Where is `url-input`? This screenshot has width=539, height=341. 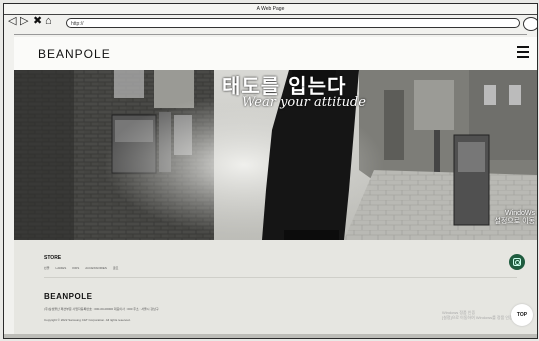 url-input is located at coordinates (295, 24).